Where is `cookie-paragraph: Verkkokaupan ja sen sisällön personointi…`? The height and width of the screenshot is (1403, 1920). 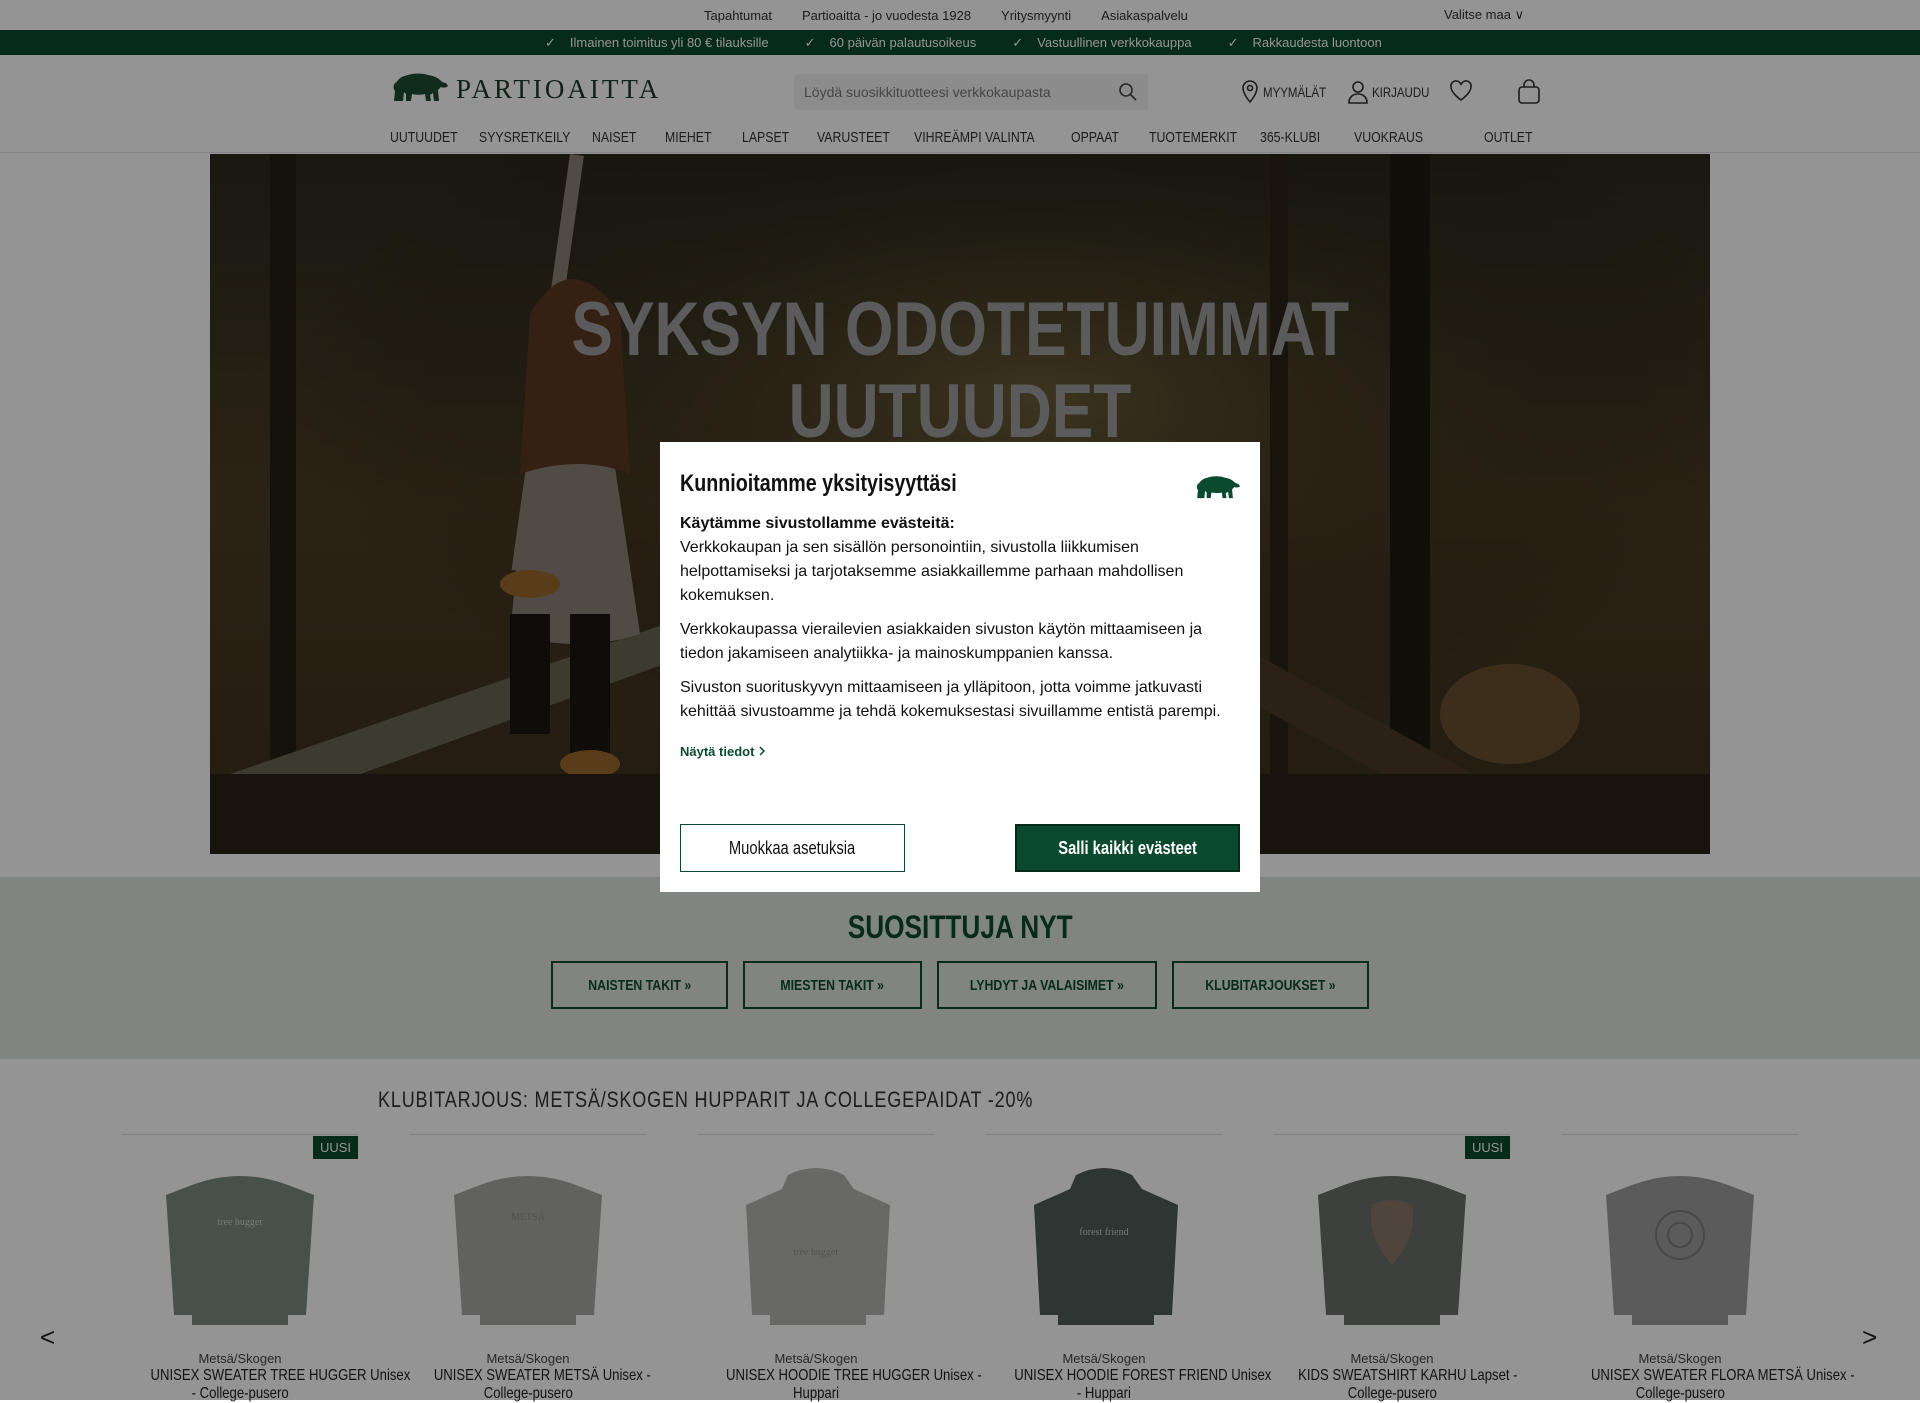 cookie-paragraph: Verkkokaupan ja sen sisällön personointi… is located at coordinates (932, 571).